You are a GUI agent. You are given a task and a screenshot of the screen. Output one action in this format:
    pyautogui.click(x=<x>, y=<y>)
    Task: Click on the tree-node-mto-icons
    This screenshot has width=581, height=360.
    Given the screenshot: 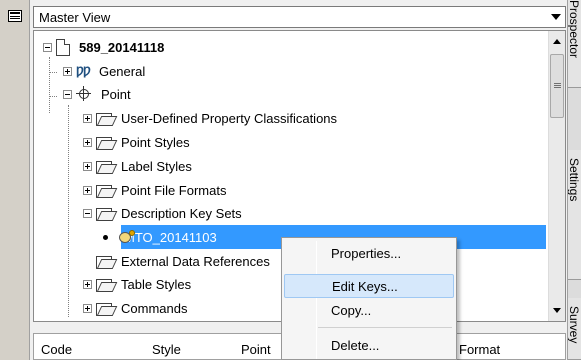 What is the action you would take?
    pyautogui.click(x=121, y=237)
    